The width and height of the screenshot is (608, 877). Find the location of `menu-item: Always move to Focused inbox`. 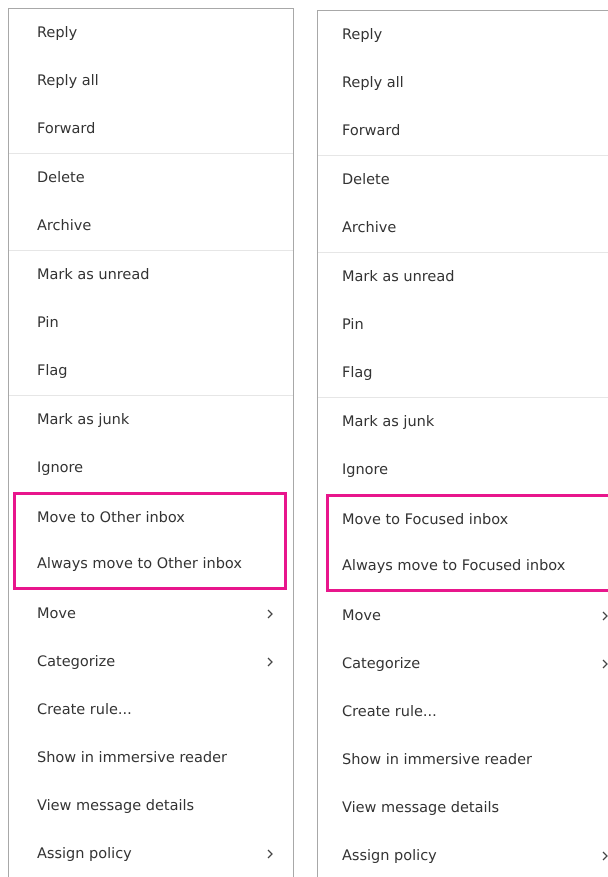

menu-item: Always move to Focused inbox is located at coordinates (468, 566).